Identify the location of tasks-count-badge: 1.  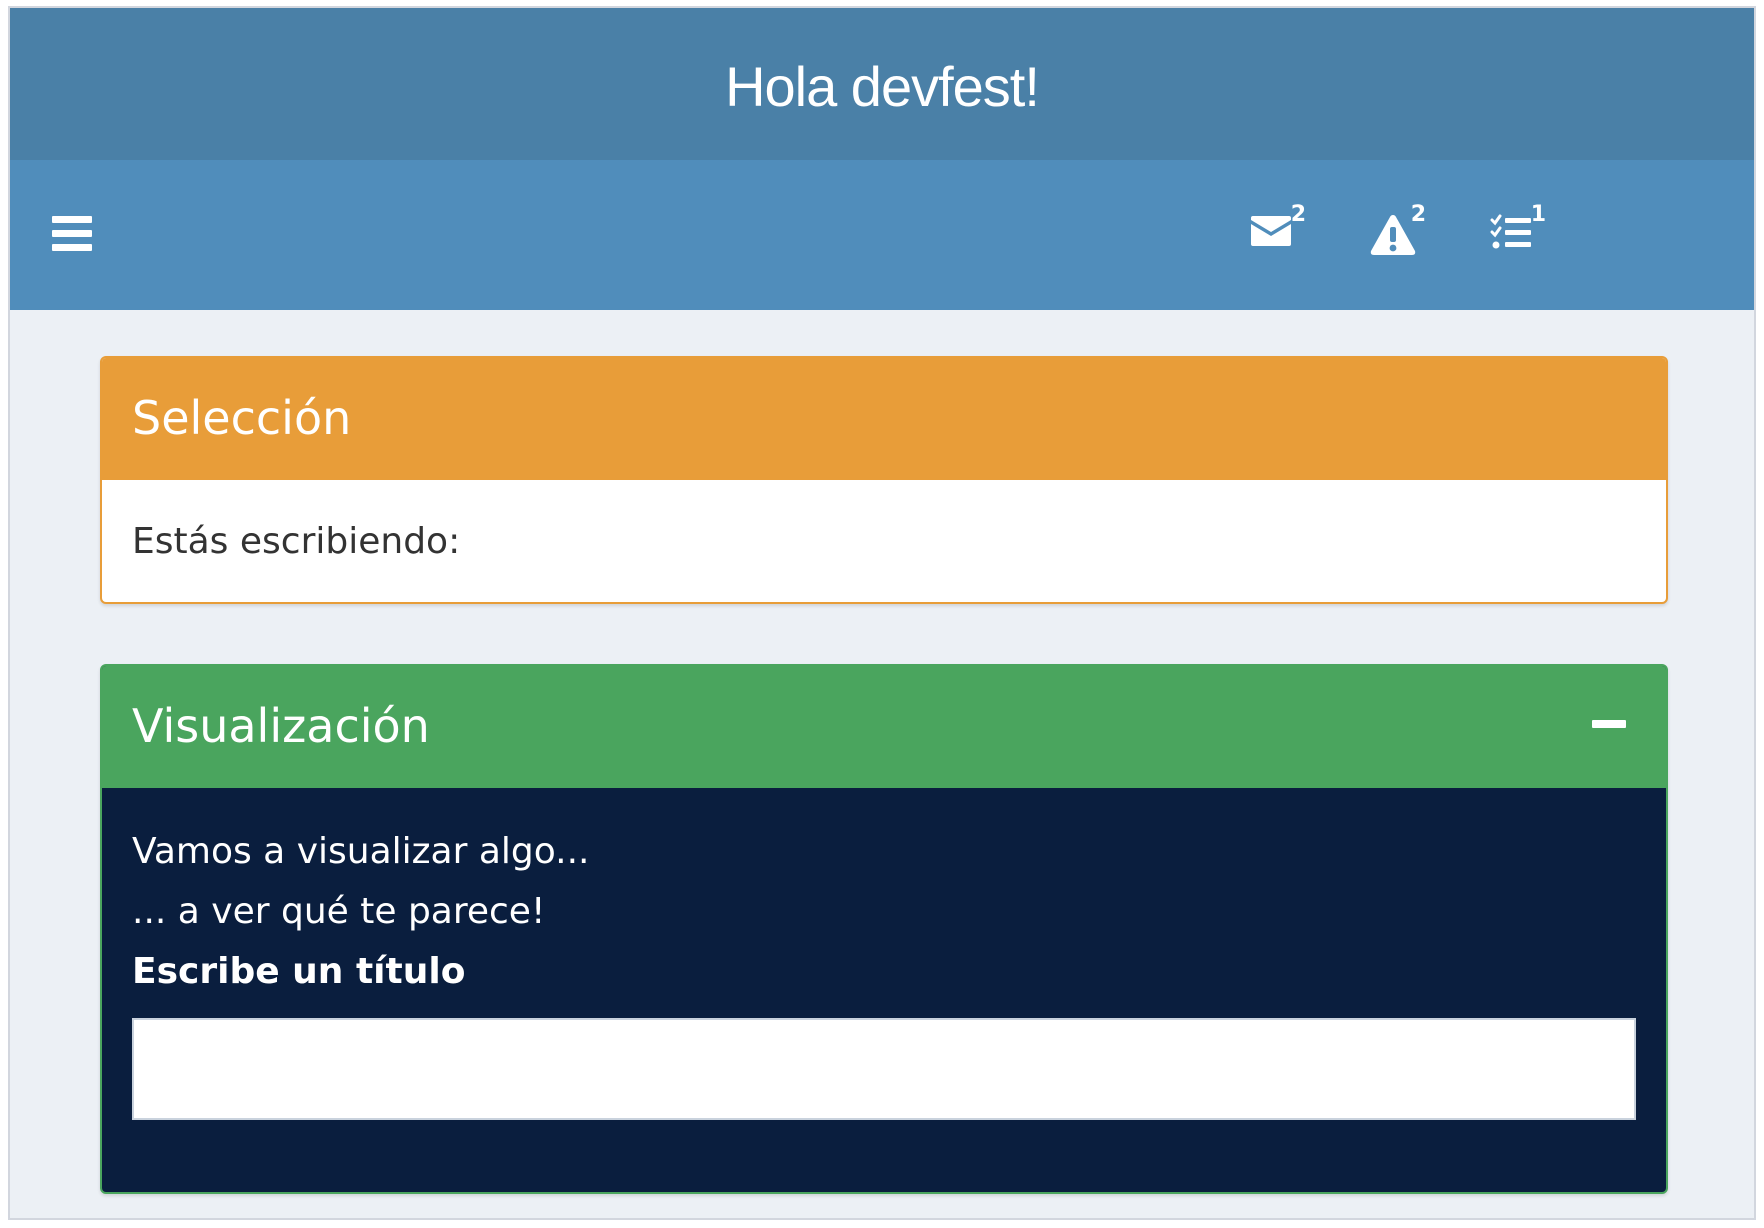
(1538, 214).